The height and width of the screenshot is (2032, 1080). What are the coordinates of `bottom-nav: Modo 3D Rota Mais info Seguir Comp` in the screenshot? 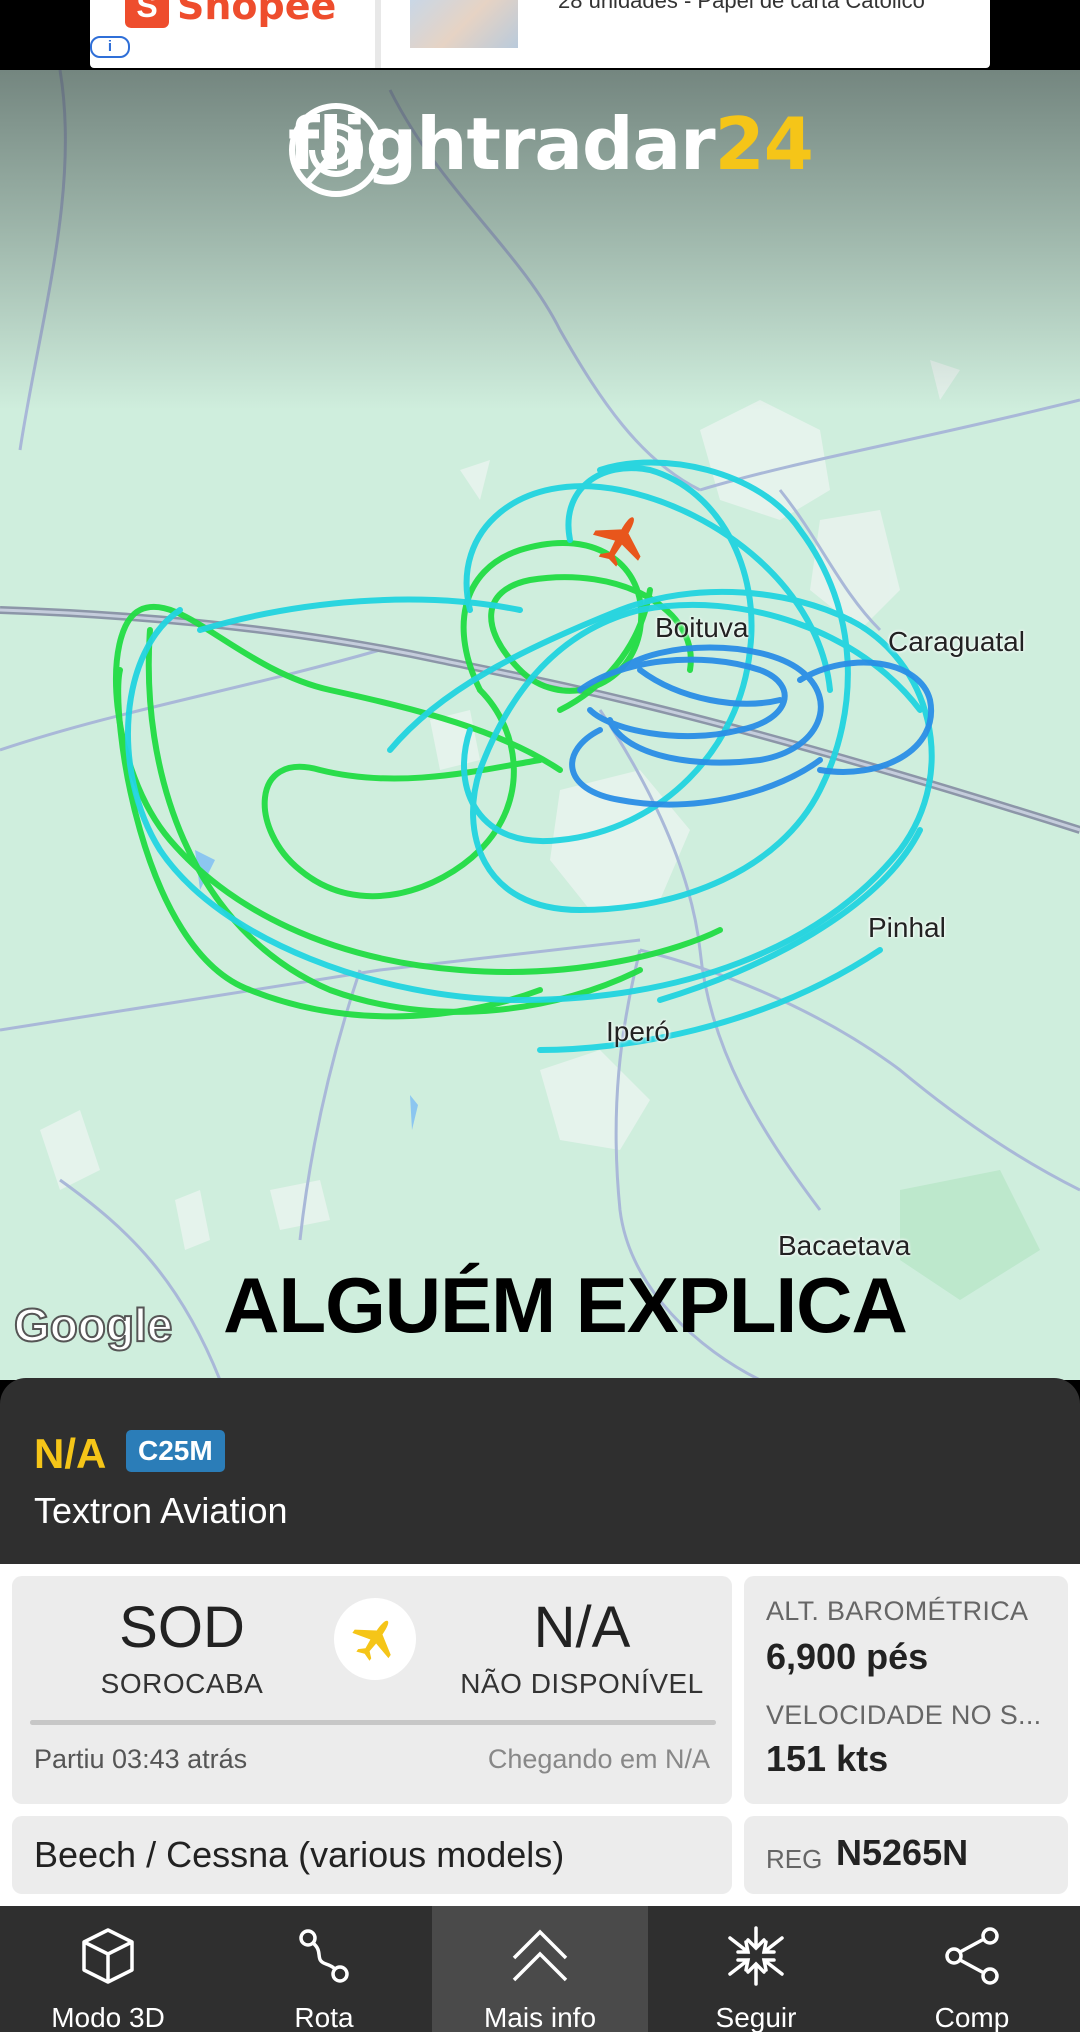 It's located at (540, 1969).